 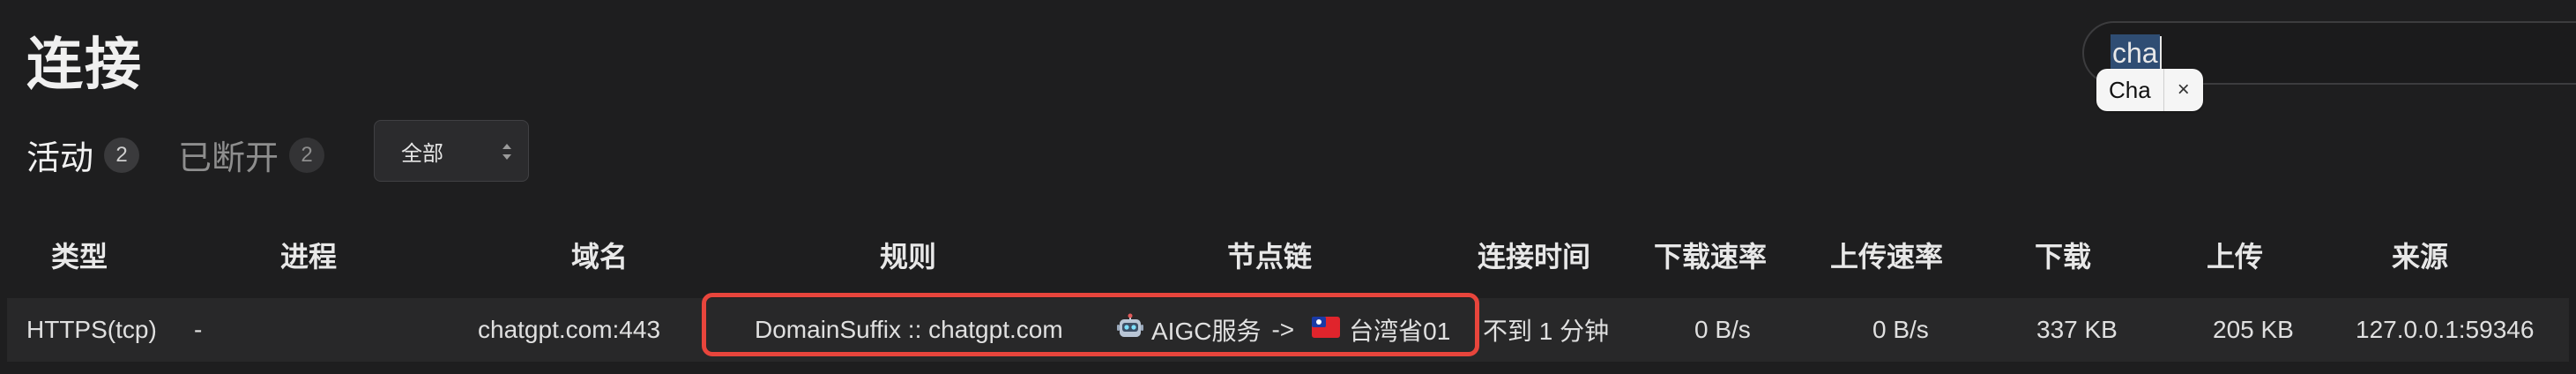 I want to click on cell-process: -, so click(x=199, y=329).